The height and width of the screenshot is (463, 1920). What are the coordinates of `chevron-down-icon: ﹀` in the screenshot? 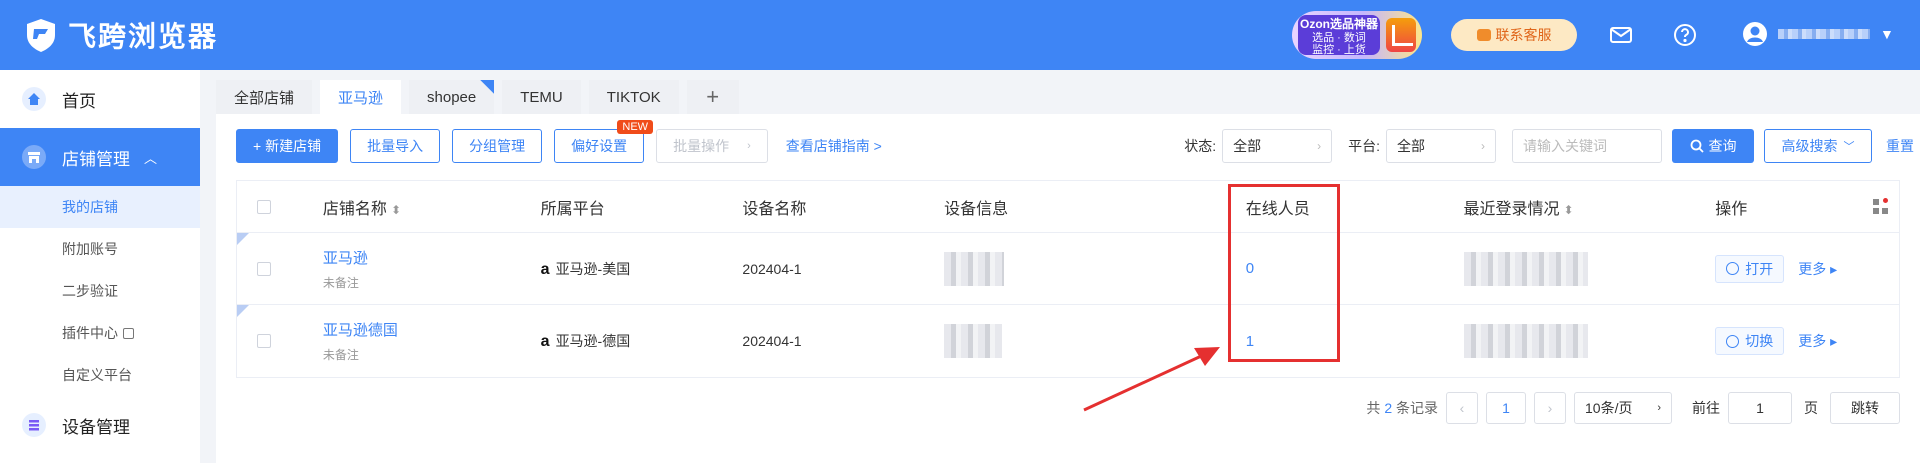 It's located at (1849, 147).